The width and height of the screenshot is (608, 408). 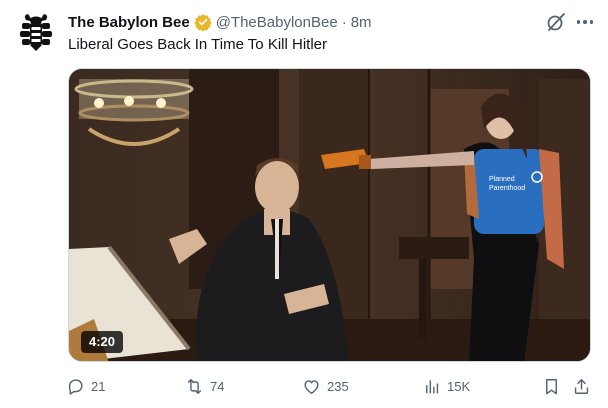 I want to click on avatar, so click(x=36, y=32).